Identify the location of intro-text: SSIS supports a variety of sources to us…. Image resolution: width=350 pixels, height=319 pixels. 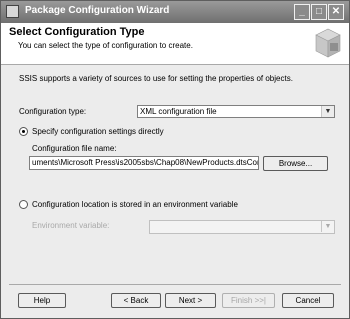
(156, 78).